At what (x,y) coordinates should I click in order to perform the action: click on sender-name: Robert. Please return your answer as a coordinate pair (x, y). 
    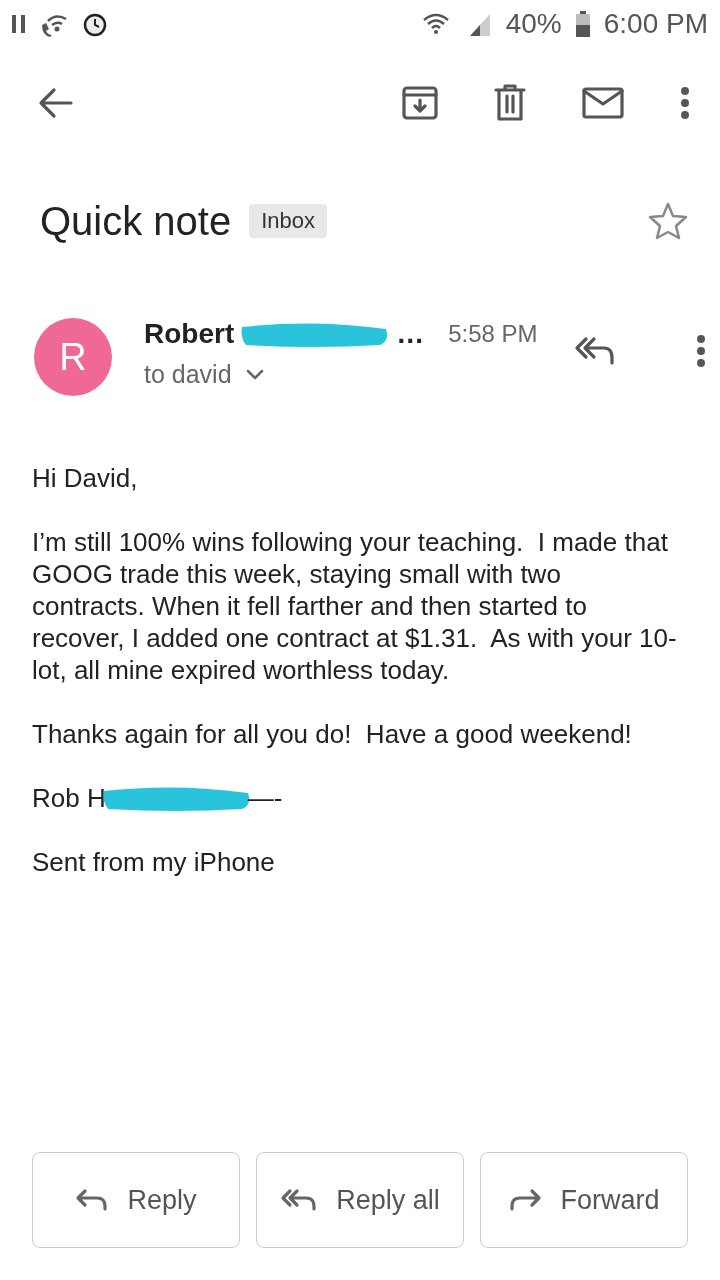
    Looking at the image, I should click on (189, 334).